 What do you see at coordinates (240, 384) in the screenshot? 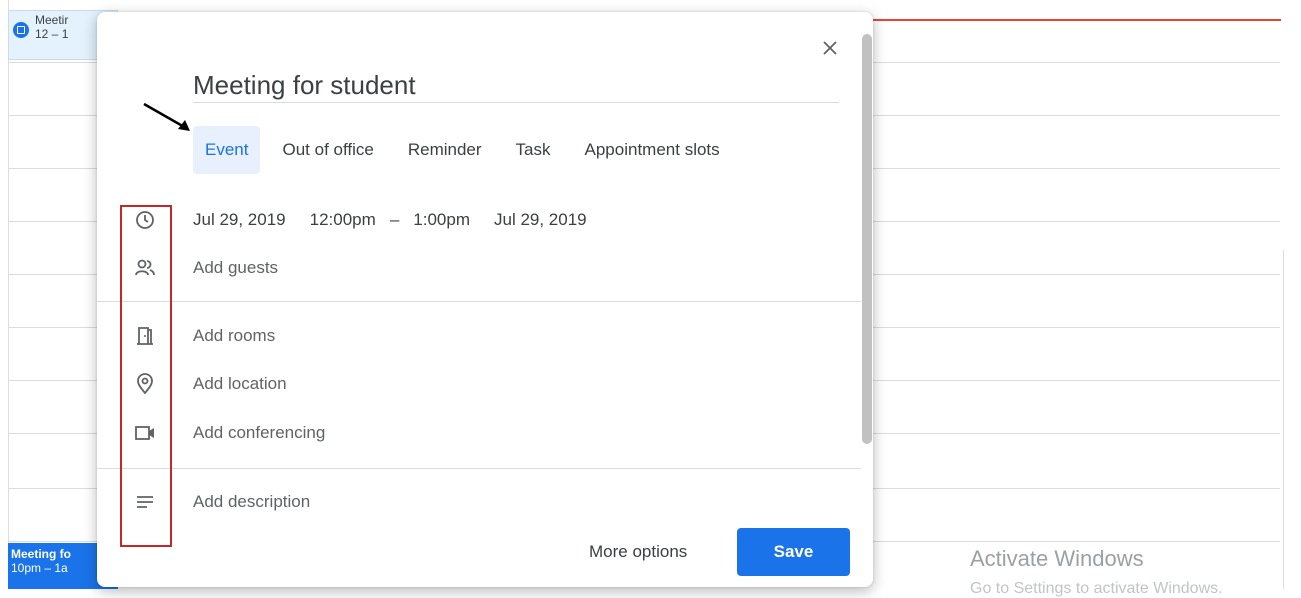
I see `add-location-field: Add location` at bounding box center [240, 384].